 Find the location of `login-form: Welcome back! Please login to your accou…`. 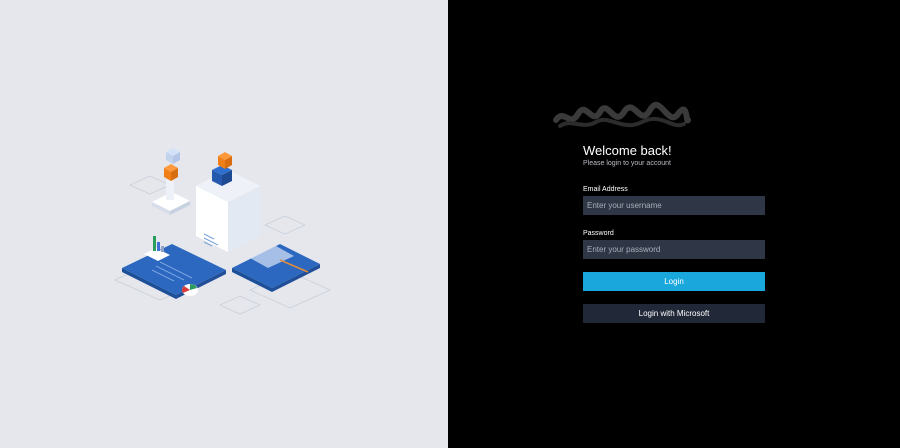

login-form: Welcome back! Please login to your accou… is located at coordinates (674, 233).